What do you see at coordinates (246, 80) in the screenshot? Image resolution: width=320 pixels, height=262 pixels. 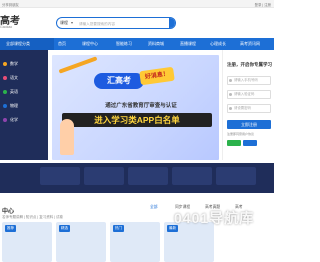 I see `phone-placeholder: 请输入手机号码` at bounding box center [246, 80].